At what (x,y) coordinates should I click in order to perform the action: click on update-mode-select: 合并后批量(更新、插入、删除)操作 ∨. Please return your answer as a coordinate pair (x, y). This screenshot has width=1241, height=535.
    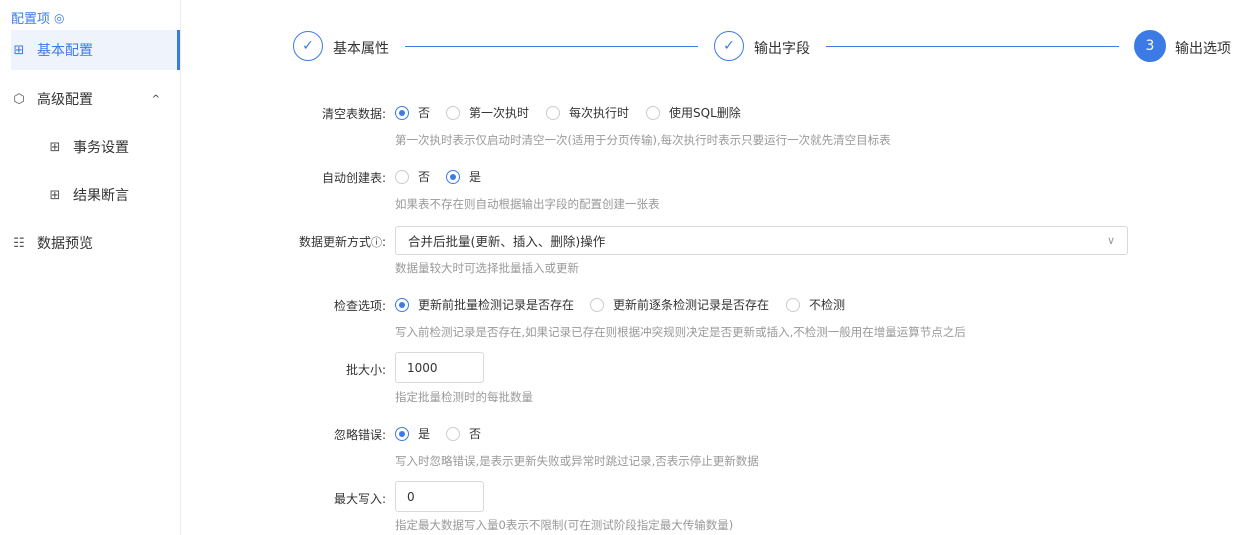
    Looking at the image, I should click on (761, 240).